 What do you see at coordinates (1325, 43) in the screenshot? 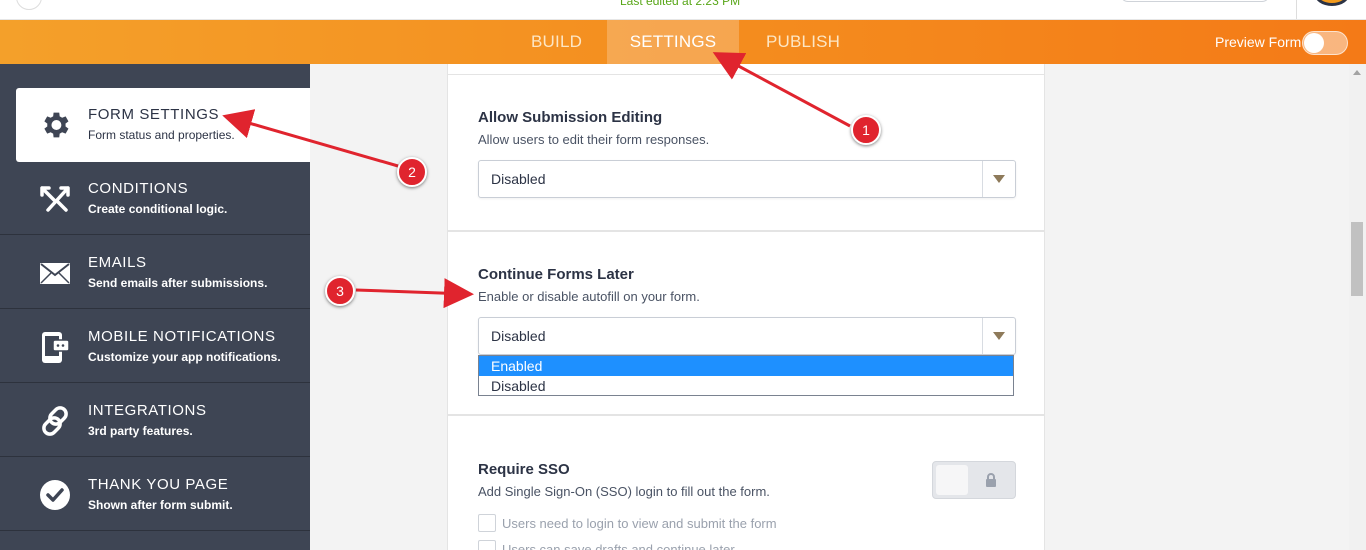
I see `preview-form-toggle` at bounding box center [1325, 43].